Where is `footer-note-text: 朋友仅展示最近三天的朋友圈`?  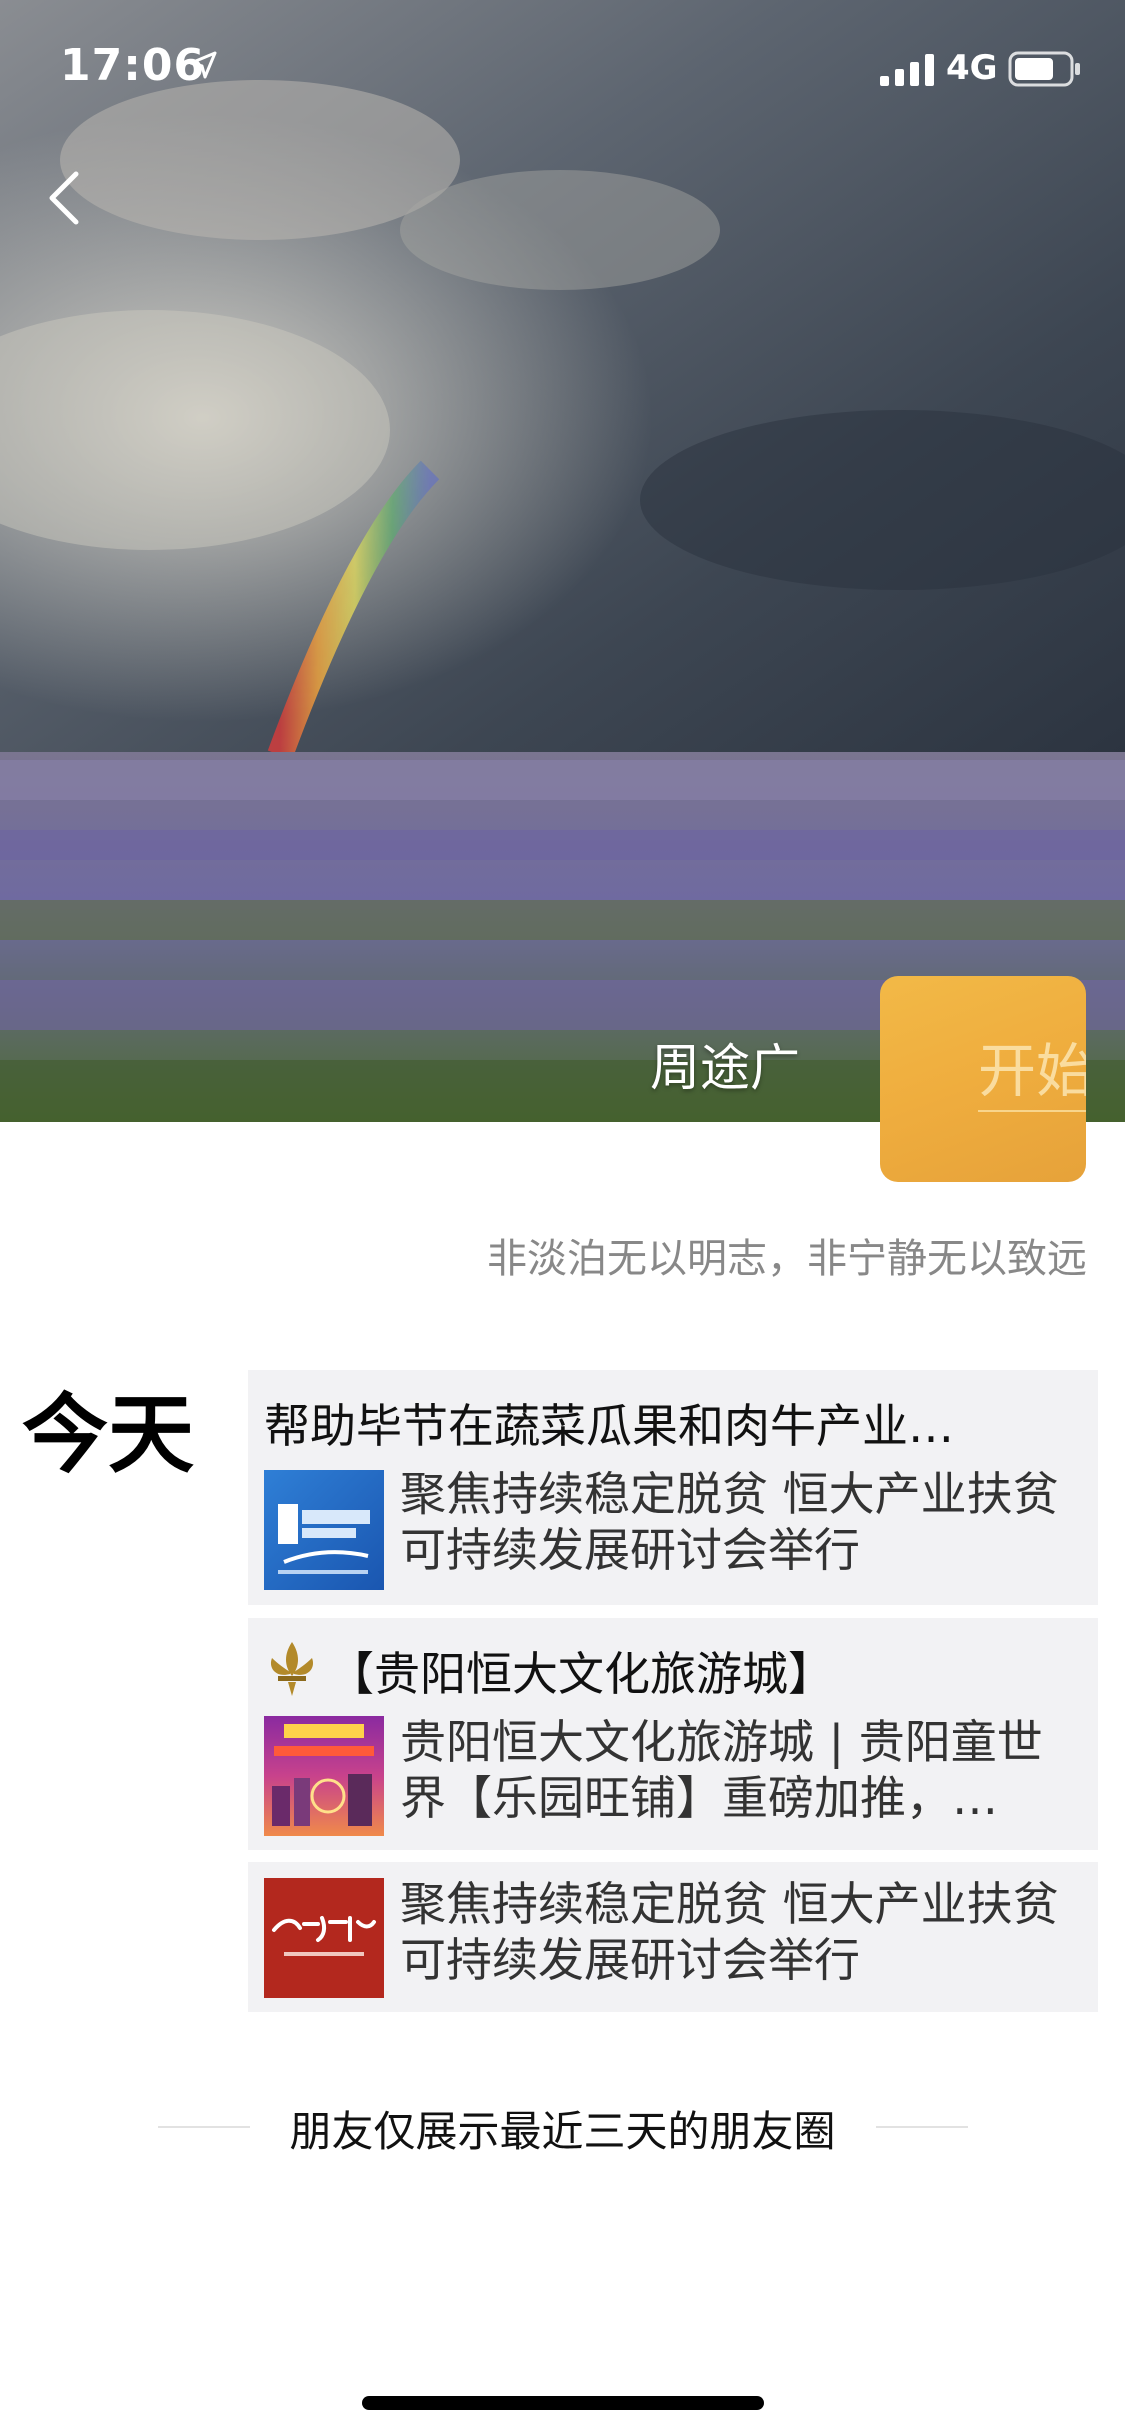 footer-note-text: 朋友仅展示最近三天的朋友圈 is located at coordinates (562, 2128).